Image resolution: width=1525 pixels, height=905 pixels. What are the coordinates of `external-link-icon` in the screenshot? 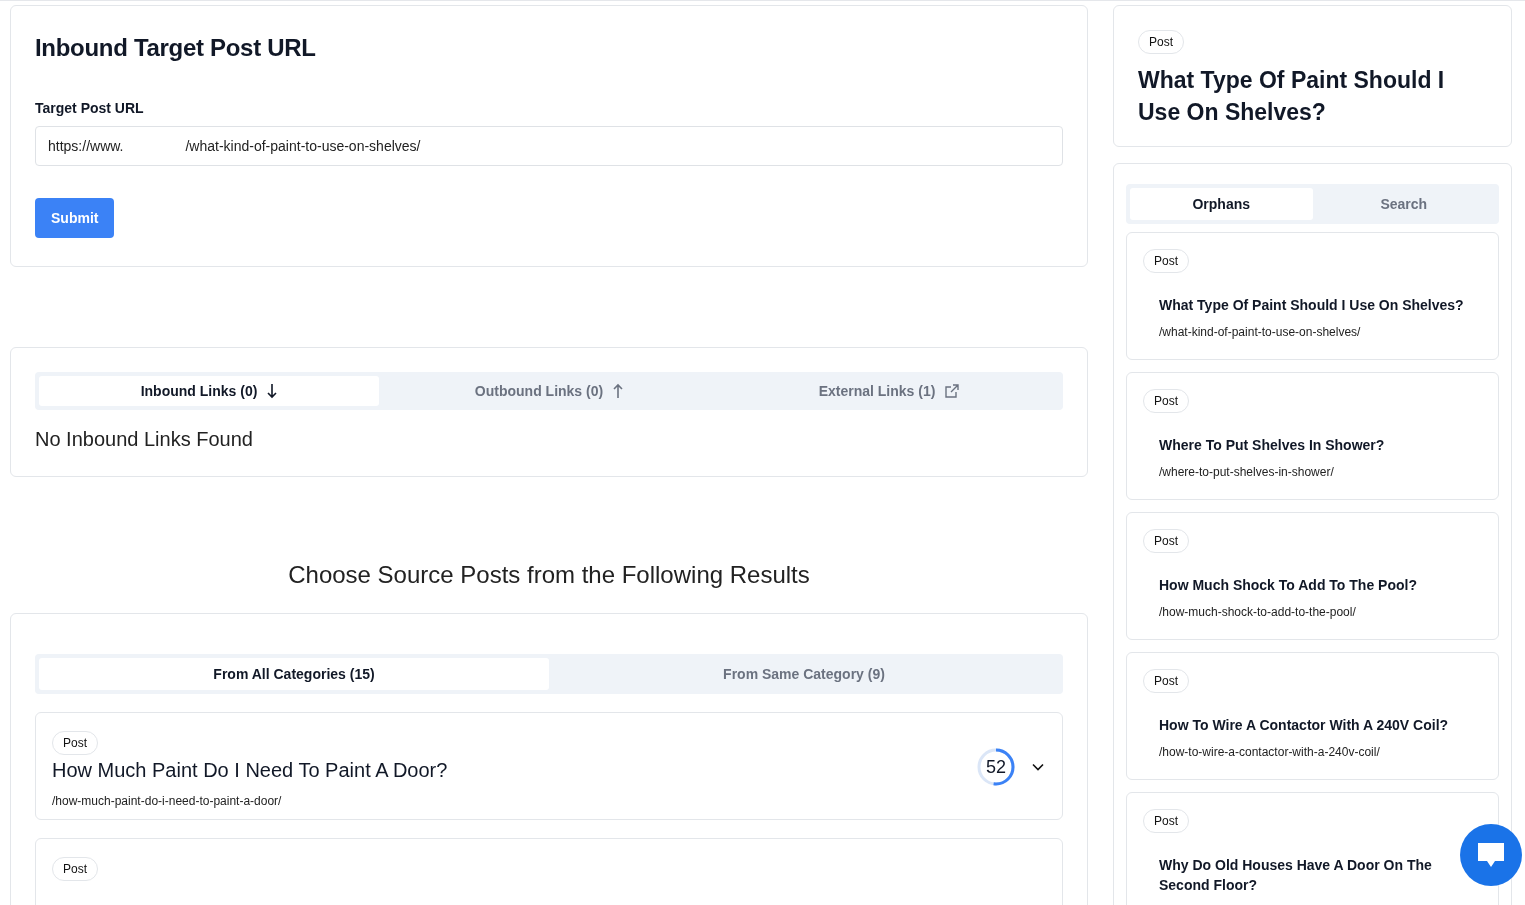 It's located at (952, 391).